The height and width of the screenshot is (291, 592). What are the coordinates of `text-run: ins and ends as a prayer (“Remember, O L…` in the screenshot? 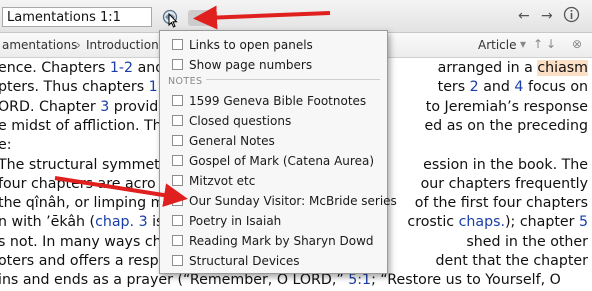 It's located at (174, 280).